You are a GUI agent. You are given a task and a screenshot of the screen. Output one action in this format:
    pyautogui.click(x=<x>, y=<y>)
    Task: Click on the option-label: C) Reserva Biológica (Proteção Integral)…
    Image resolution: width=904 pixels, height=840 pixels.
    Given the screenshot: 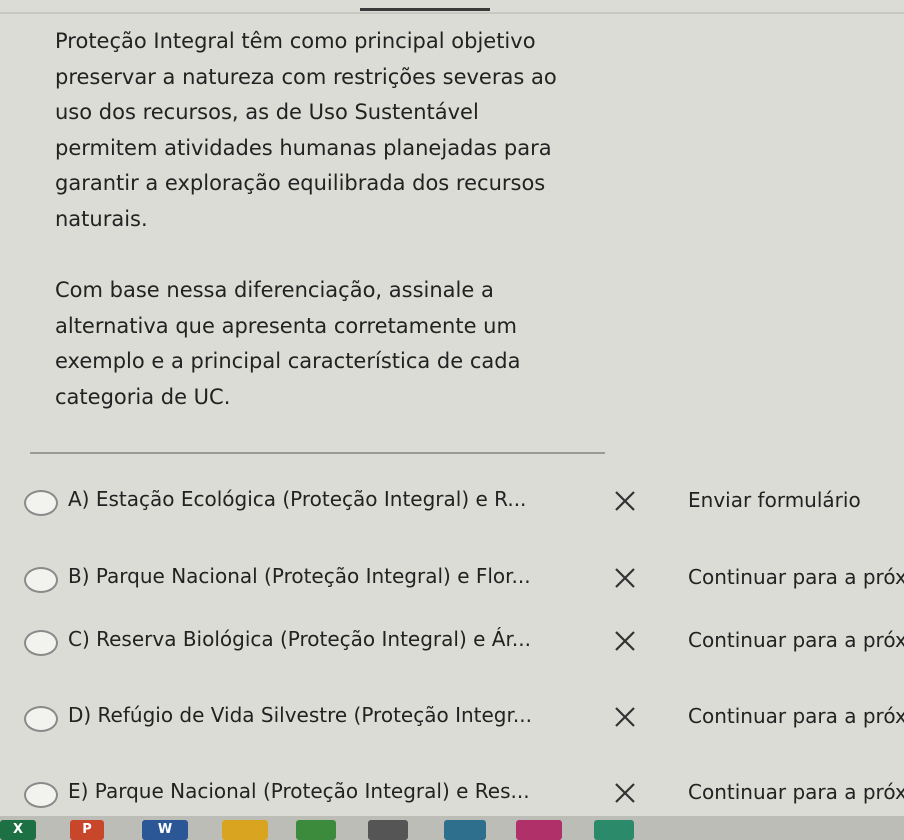 What is the action you would take?
    pyautogui.click(x=299, y=639)
    